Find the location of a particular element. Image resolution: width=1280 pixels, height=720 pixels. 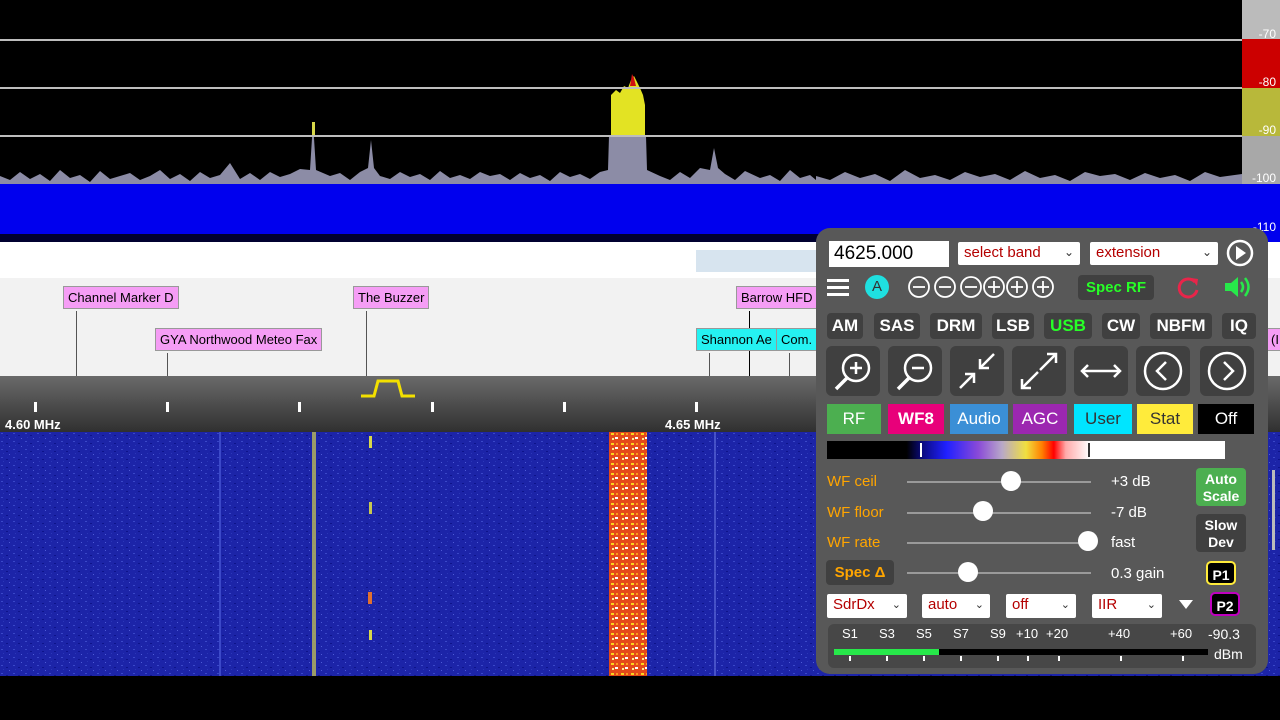

tab-audio: Audio is located at coordinates (979, 419).